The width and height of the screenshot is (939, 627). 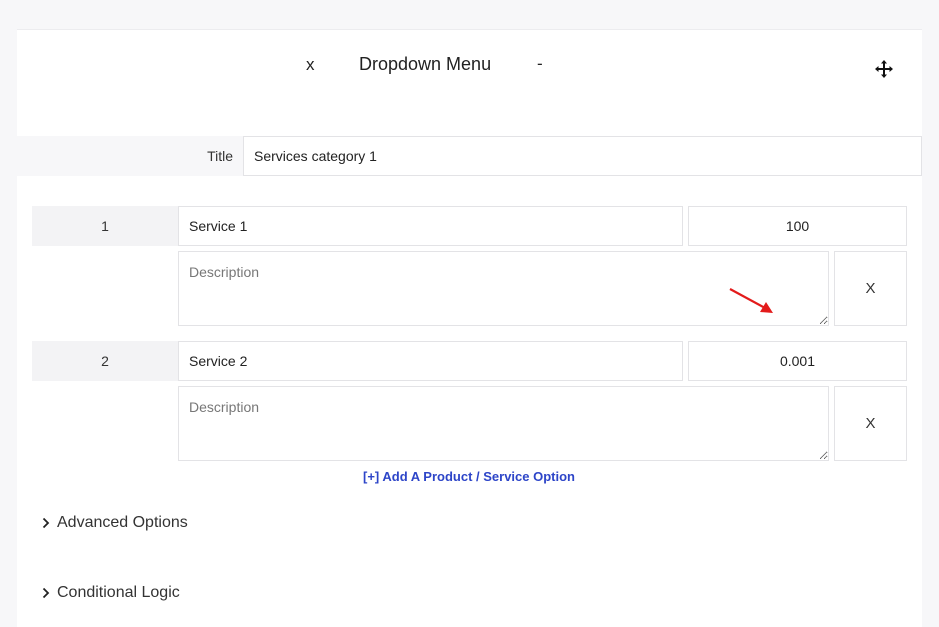 What do you see at coordinates (310, 65) in the screenshot?
I see `close-button: x` at bounding box center [310, 65].